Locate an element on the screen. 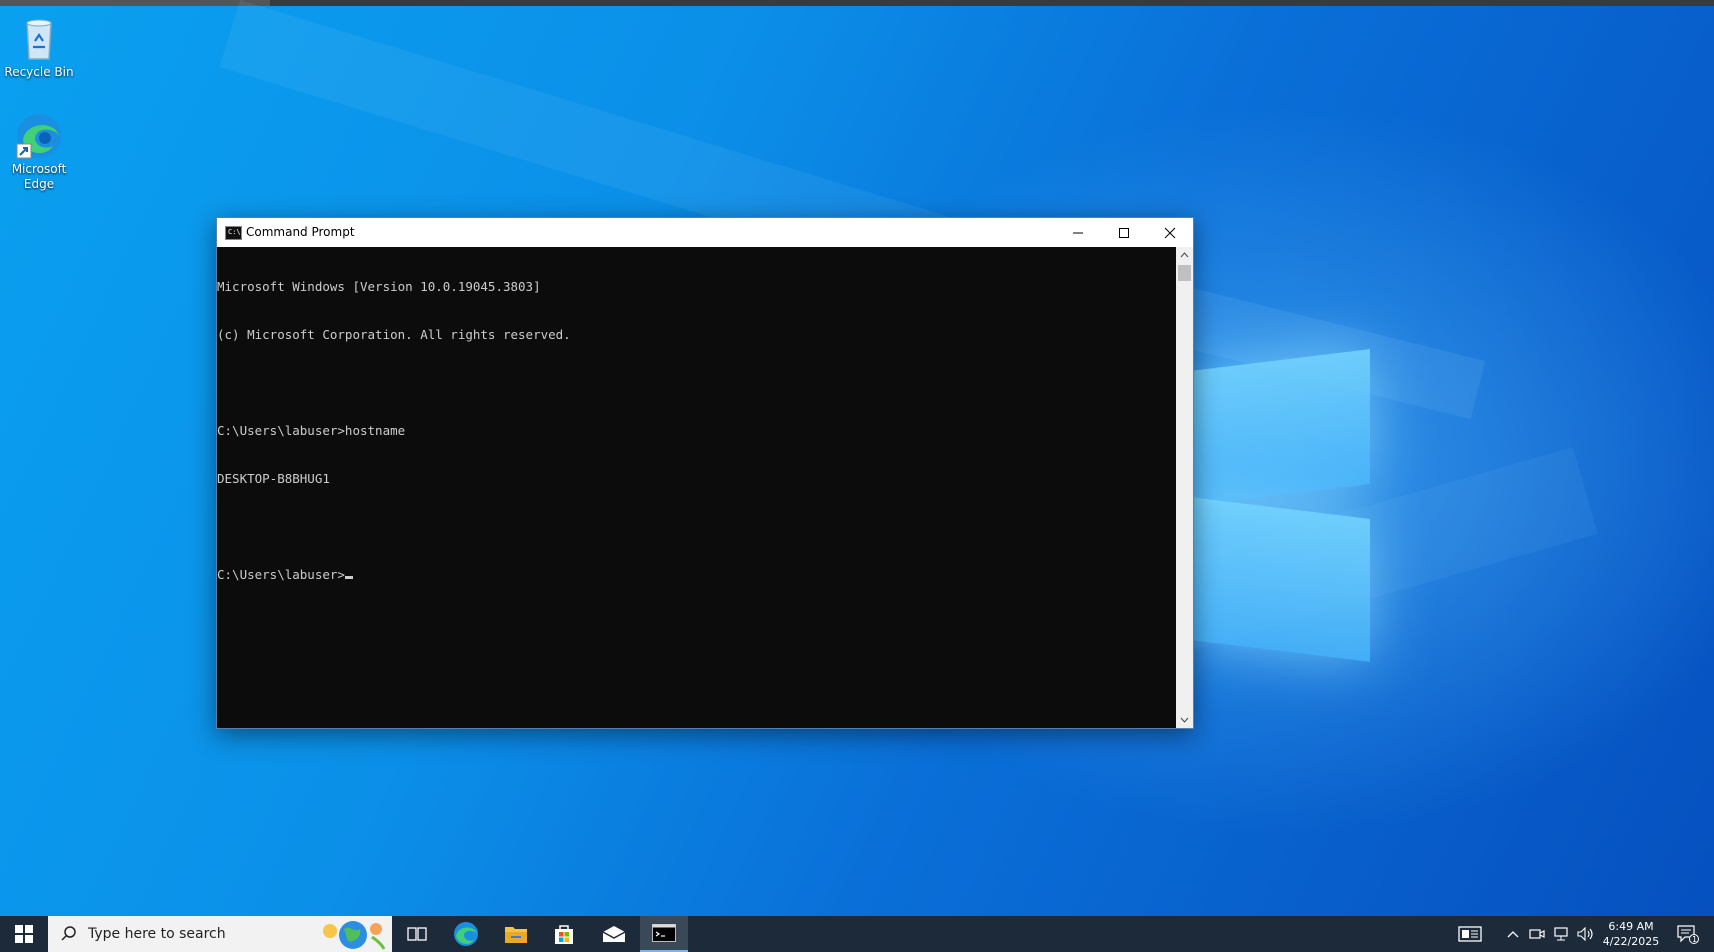 Image resolution: width=1714 pixels, height=952 pixels. search-highlight-icon is located at coordinates (354, 935).